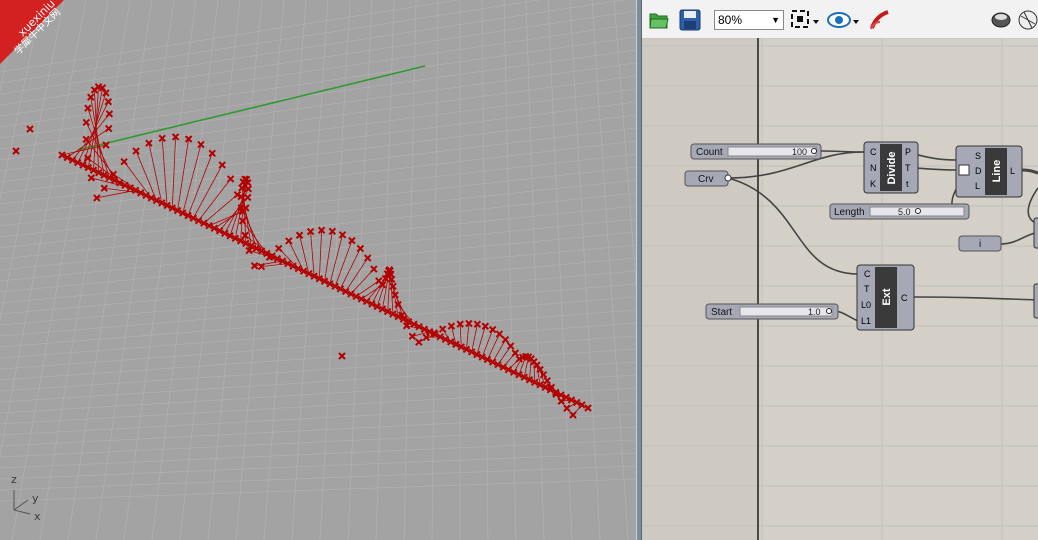 The image size is (1038, 540). I want to click on ext-input-c: C, so click(867, 274).